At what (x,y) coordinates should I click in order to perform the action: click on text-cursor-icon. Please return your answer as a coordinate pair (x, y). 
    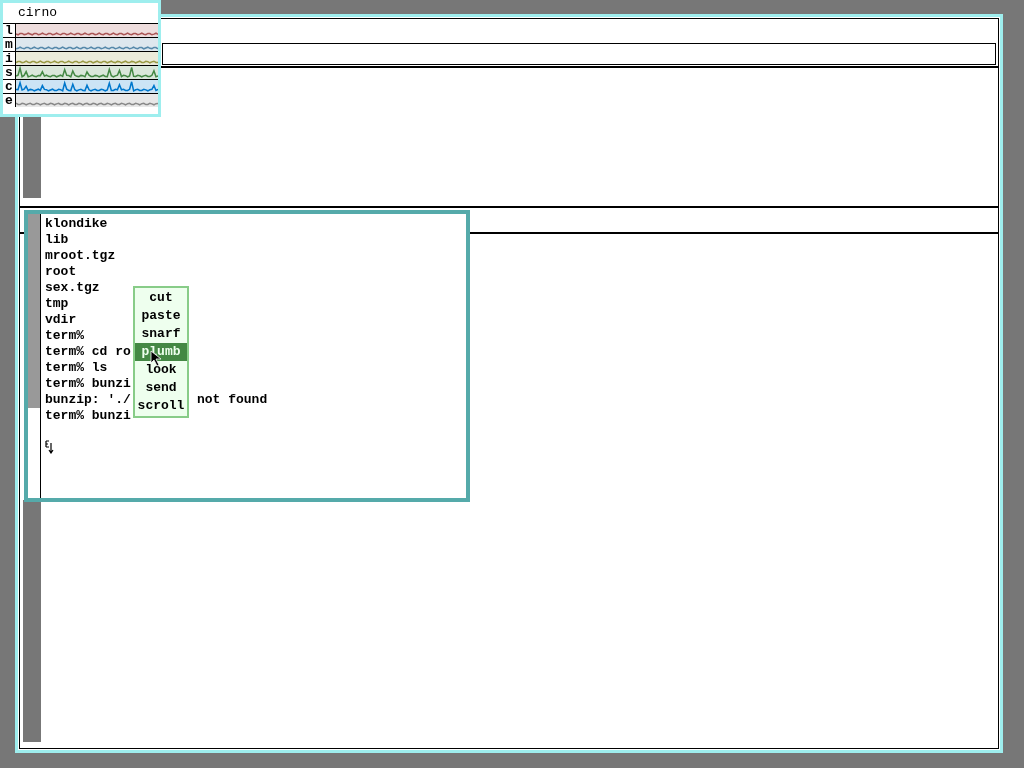
    Looking at the image, I should click on (50, 447).